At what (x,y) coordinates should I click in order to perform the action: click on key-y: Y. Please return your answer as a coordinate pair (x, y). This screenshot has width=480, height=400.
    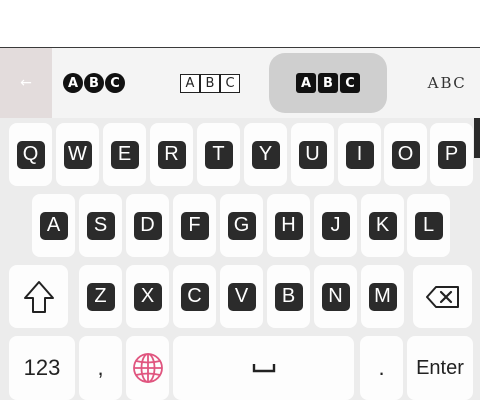
    Looking at the image, I should click on (265, 154).